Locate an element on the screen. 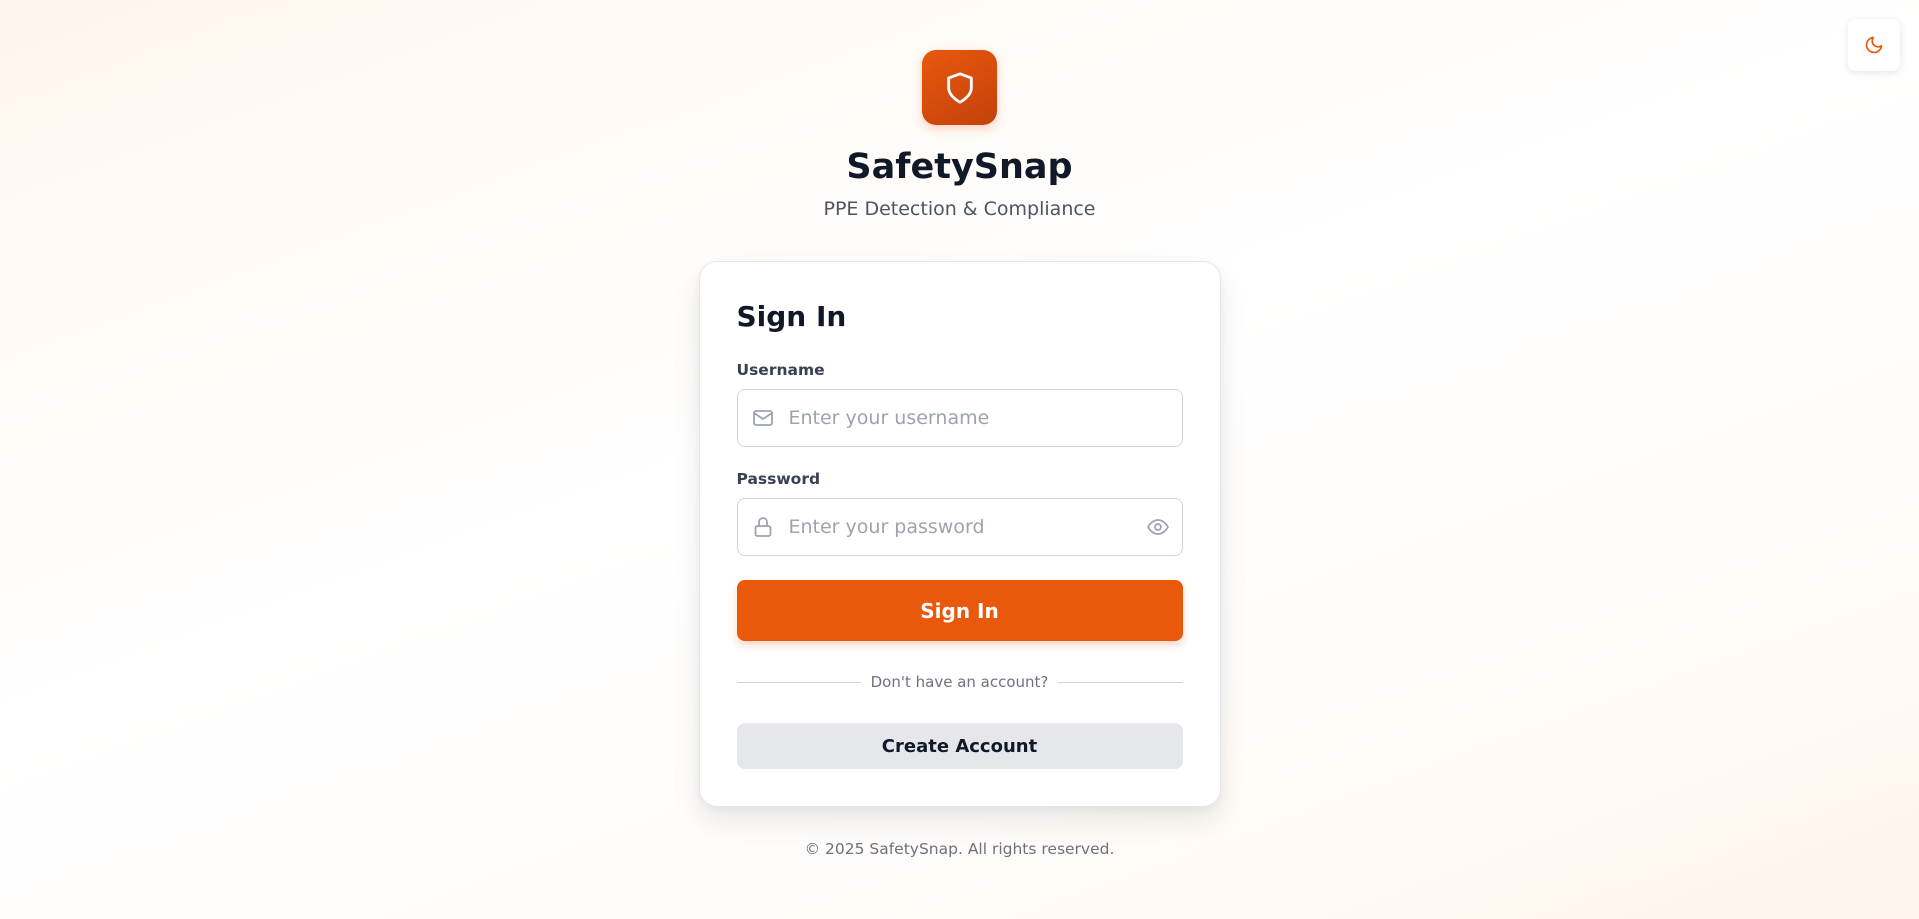 This screenshot has width=1919, height=919. divider-text: Don't have an account? is located at coordinates (959, 682).